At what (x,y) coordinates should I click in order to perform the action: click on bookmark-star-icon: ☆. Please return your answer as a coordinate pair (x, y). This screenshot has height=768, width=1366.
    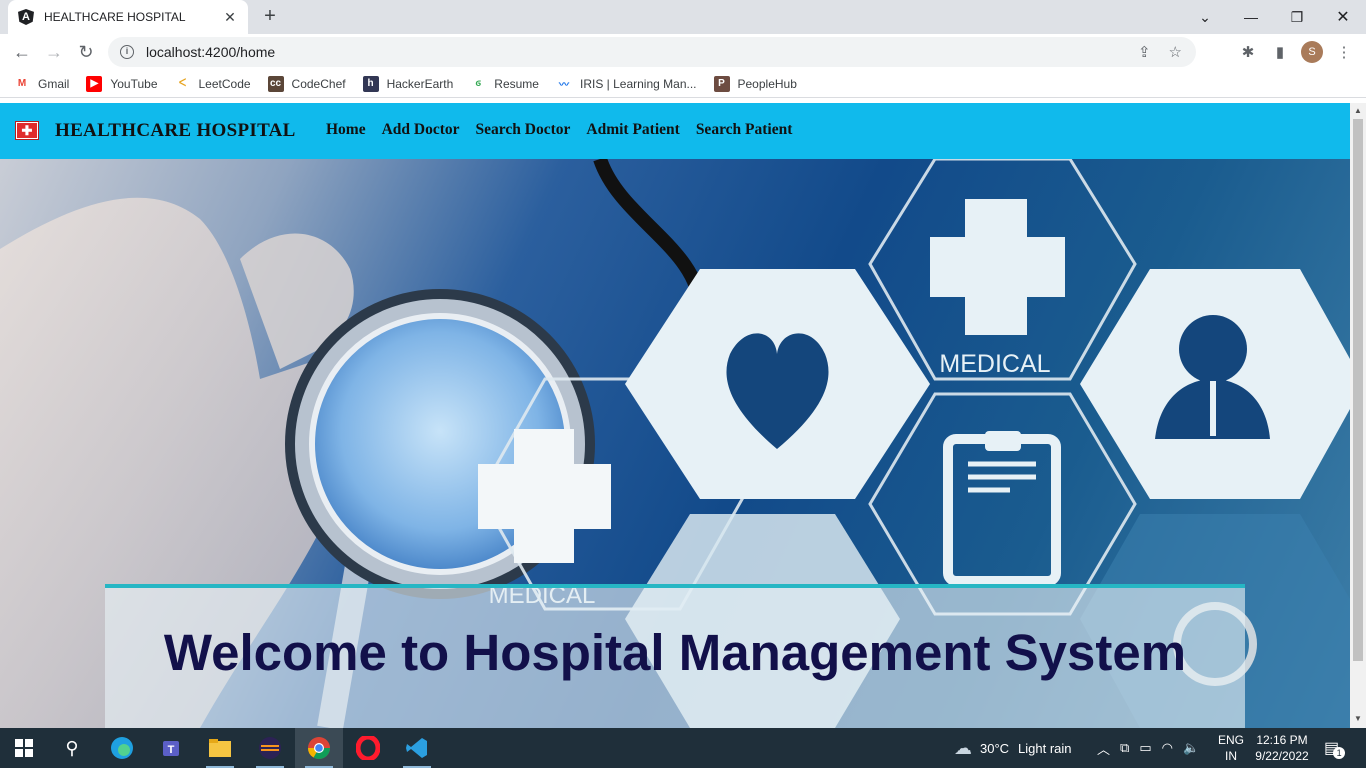
    Looking at the image, I should click on (1175, 52).